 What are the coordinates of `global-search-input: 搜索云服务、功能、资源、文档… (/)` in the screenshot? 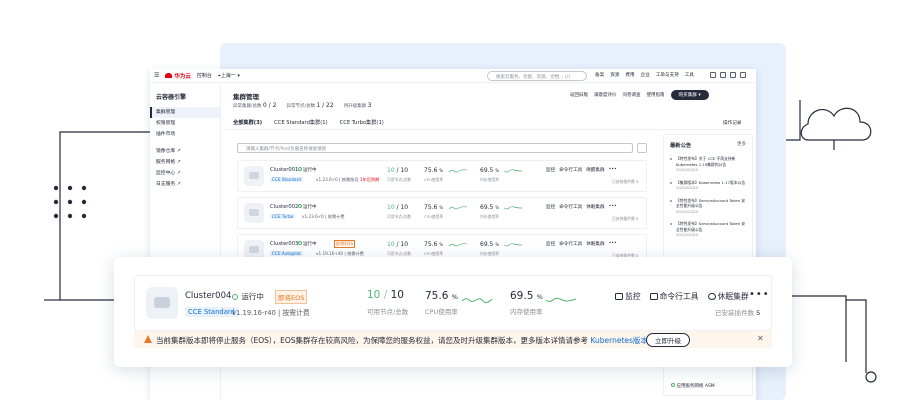 It's located at (537, 76).